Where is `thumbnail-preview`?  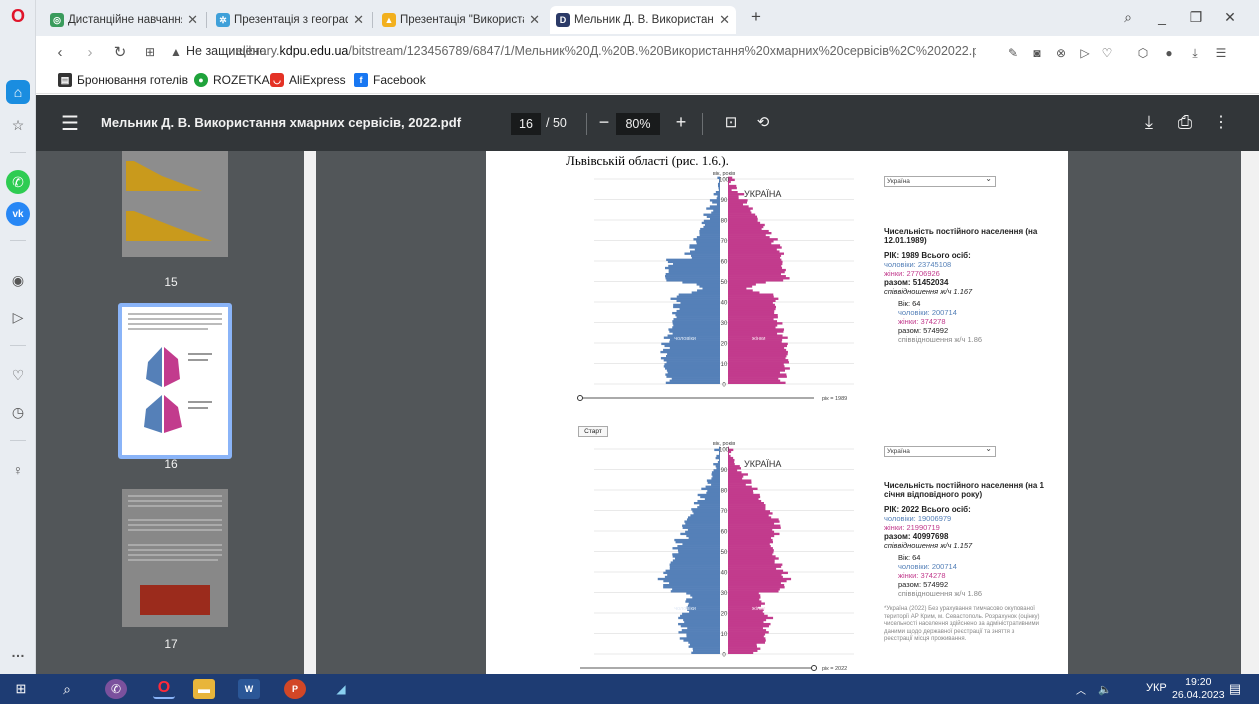
thumbnail-preview is located at coordinates (175, 373).